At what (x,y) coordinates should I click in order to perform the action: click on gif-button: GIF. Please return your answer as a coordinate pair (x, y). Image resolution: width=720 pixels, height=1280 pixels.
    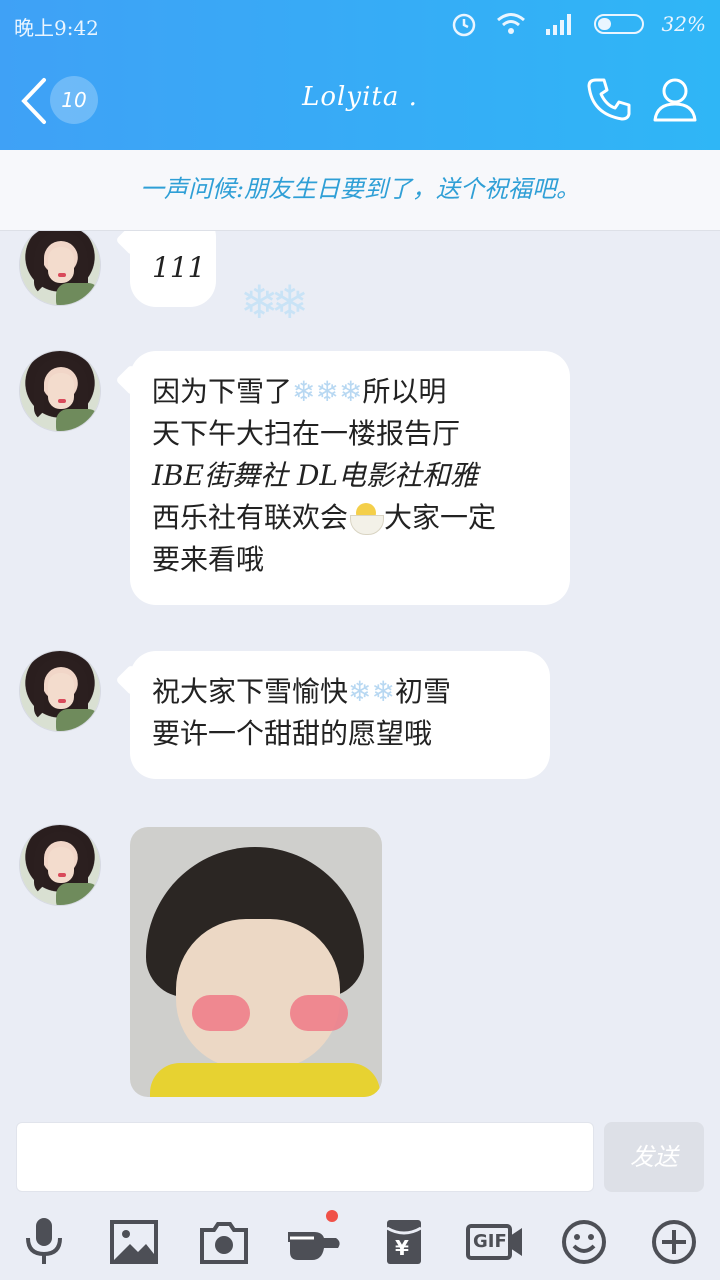
    Looking at the image, I should click on (495, 1242).